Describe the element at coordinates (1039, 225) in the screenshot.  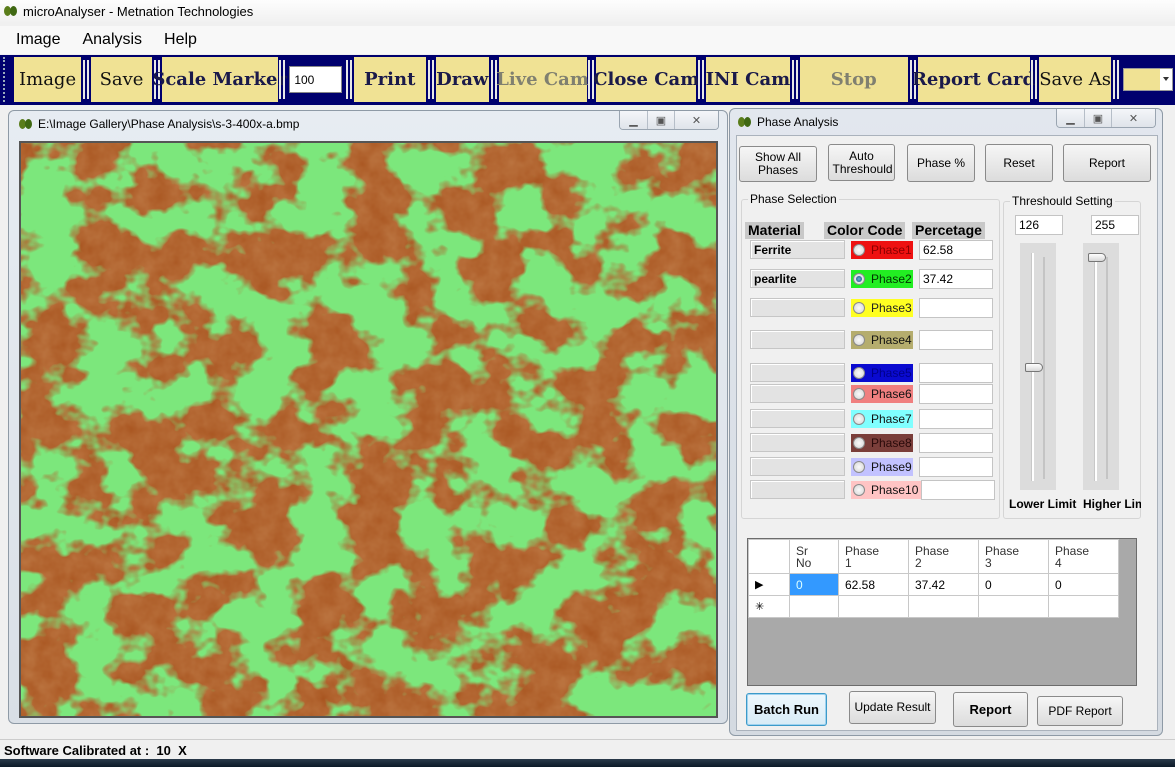
I see `lower-threshold-input: 126` at that location.